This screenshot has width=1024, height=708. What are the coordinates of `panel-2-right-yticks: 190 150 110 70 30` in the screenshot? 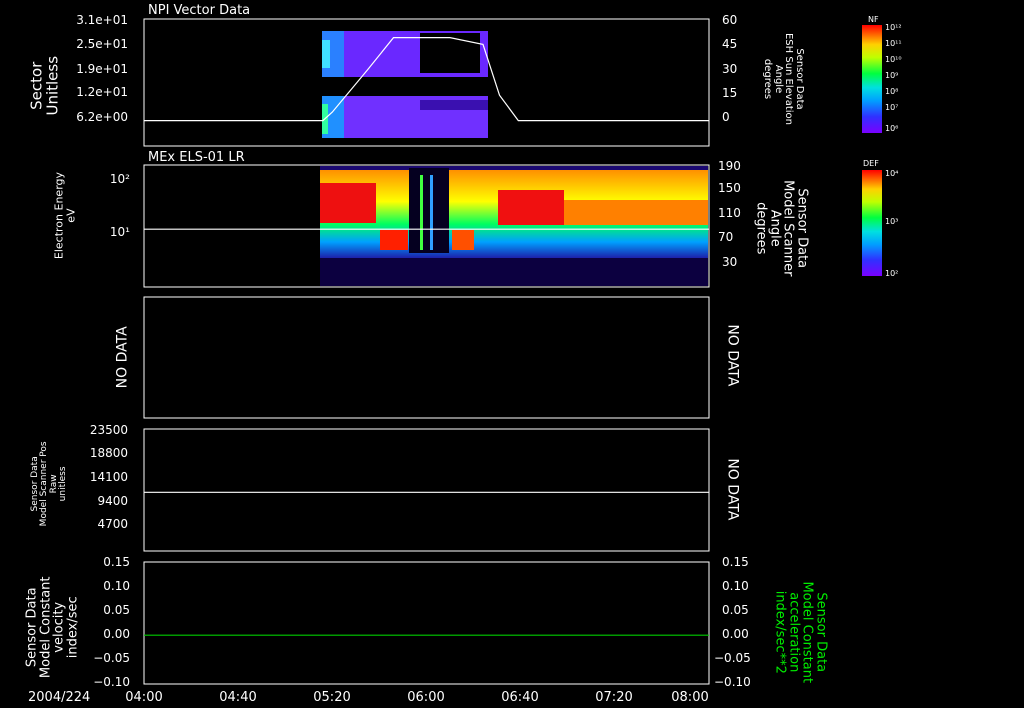 It's located at (729, 214).